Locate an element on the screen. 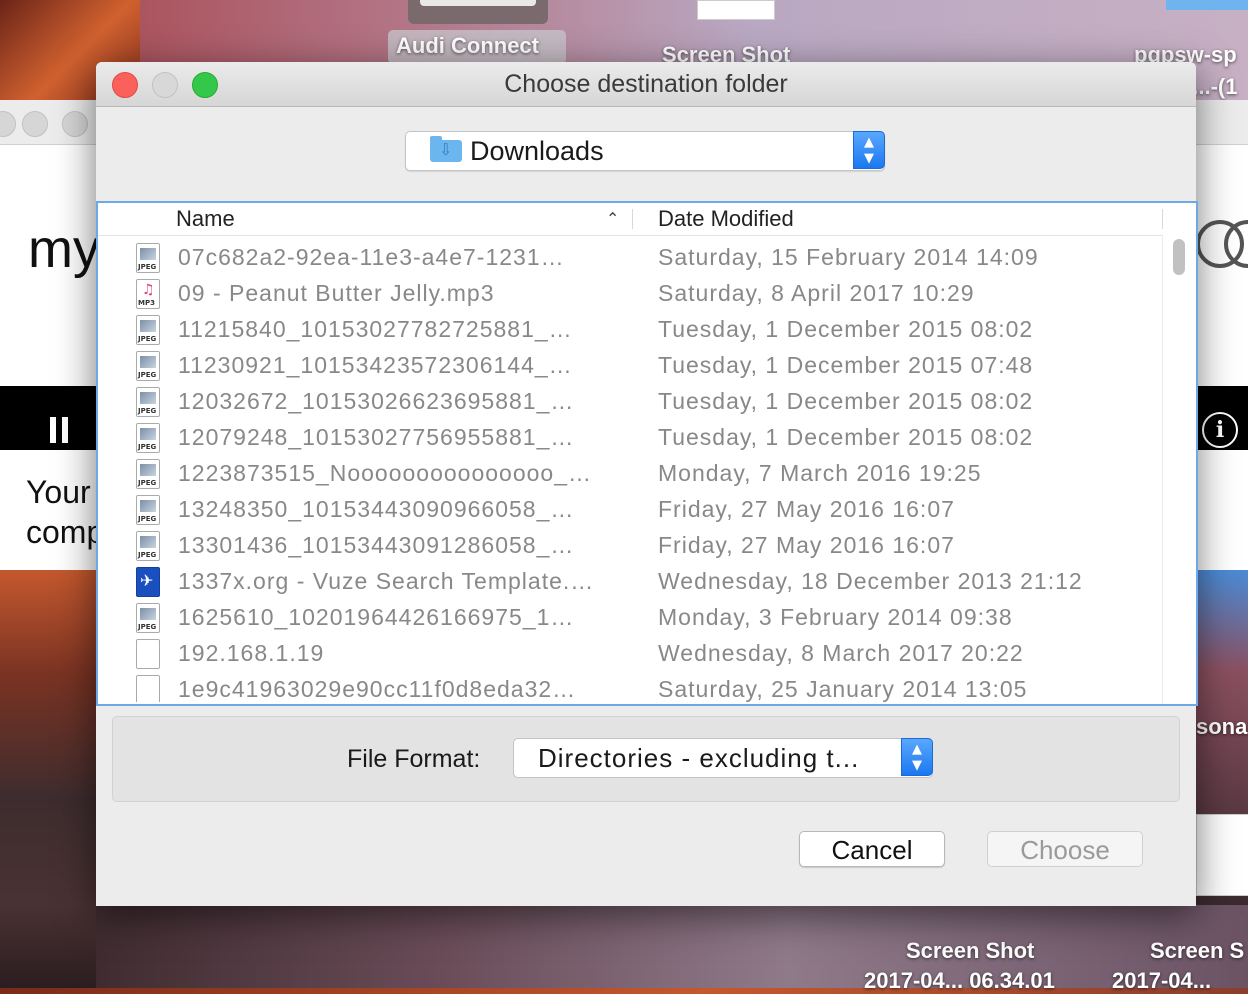 This screenshot has height=994, width=1248. close-icon is located at coordinates (8, 124).